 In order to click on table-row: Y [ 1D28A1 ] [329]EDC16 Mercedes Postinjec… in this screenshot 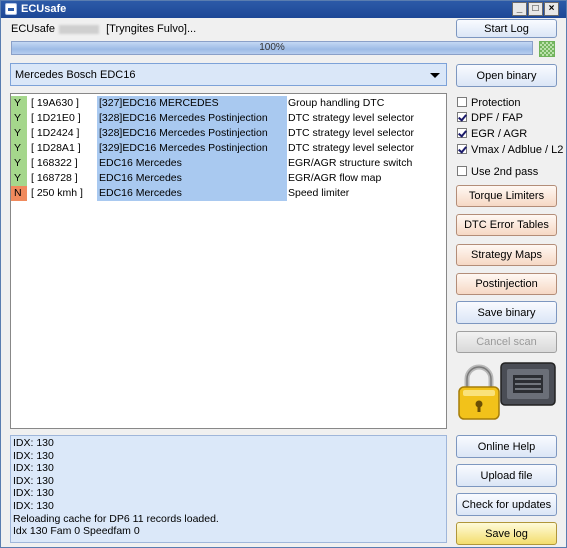, I will do `click(228, 148)`.